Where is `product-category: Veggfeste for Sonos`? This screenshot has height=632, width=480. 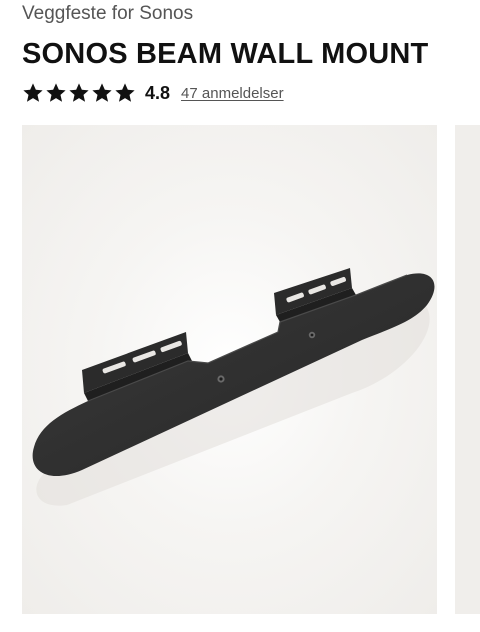 product-category: Veggfeste for Sonos is located at coordinates (108, 13).